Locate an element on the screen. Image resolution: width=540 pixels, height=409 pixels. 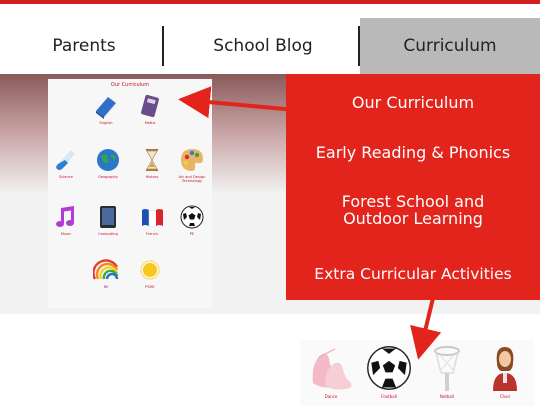
french-flag-icon is located at coordinates (152, 217).